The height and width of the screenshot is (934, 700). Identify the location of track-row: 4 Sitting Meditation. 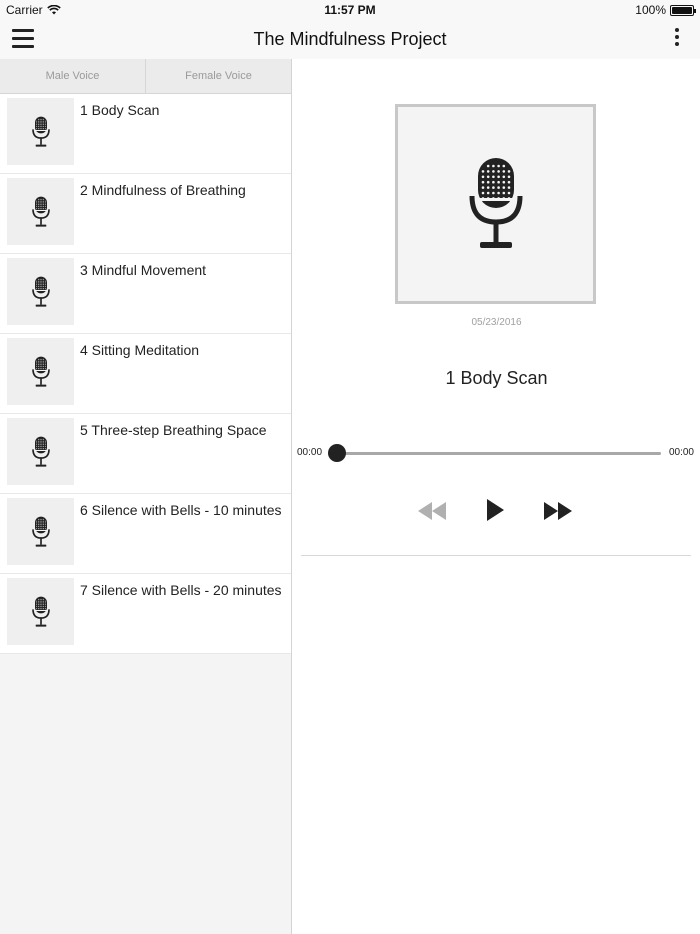
(145, 374).